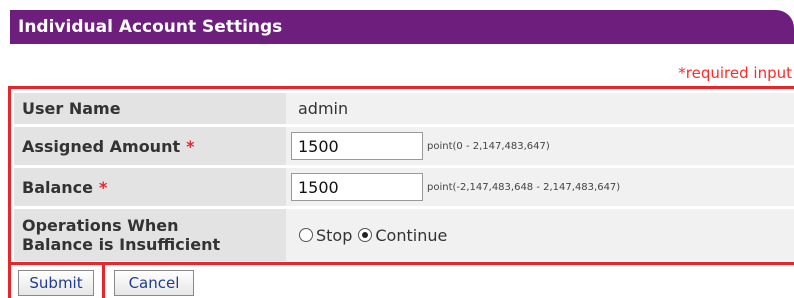 The width and height of the screenshot is (794, 298). I want to click on submit-button: Submit, so click(56, 283).